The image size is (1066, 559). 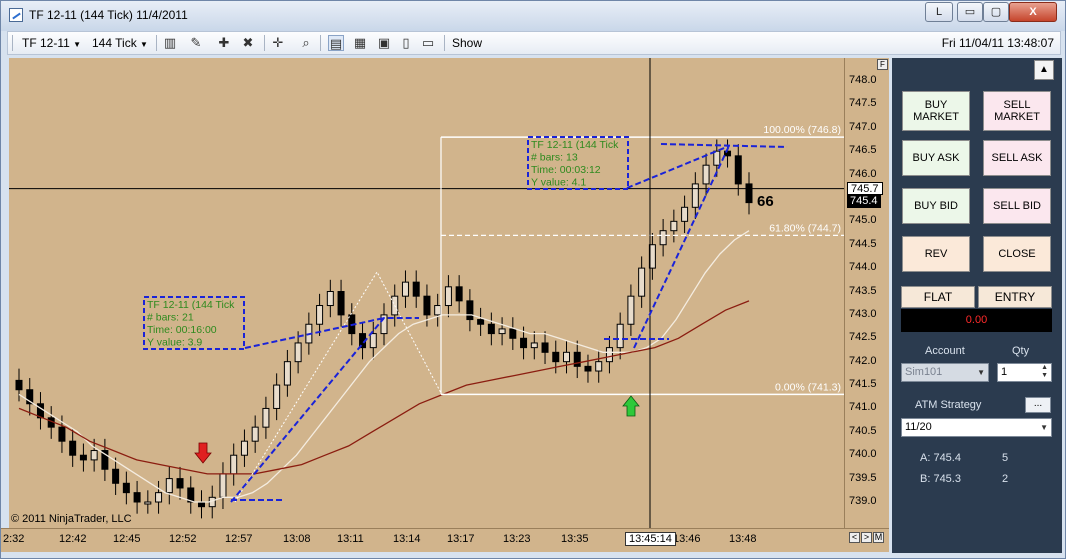 I want to click on ruler-2-yvalue: Y value: 4.1, so click(x=558, y=183).